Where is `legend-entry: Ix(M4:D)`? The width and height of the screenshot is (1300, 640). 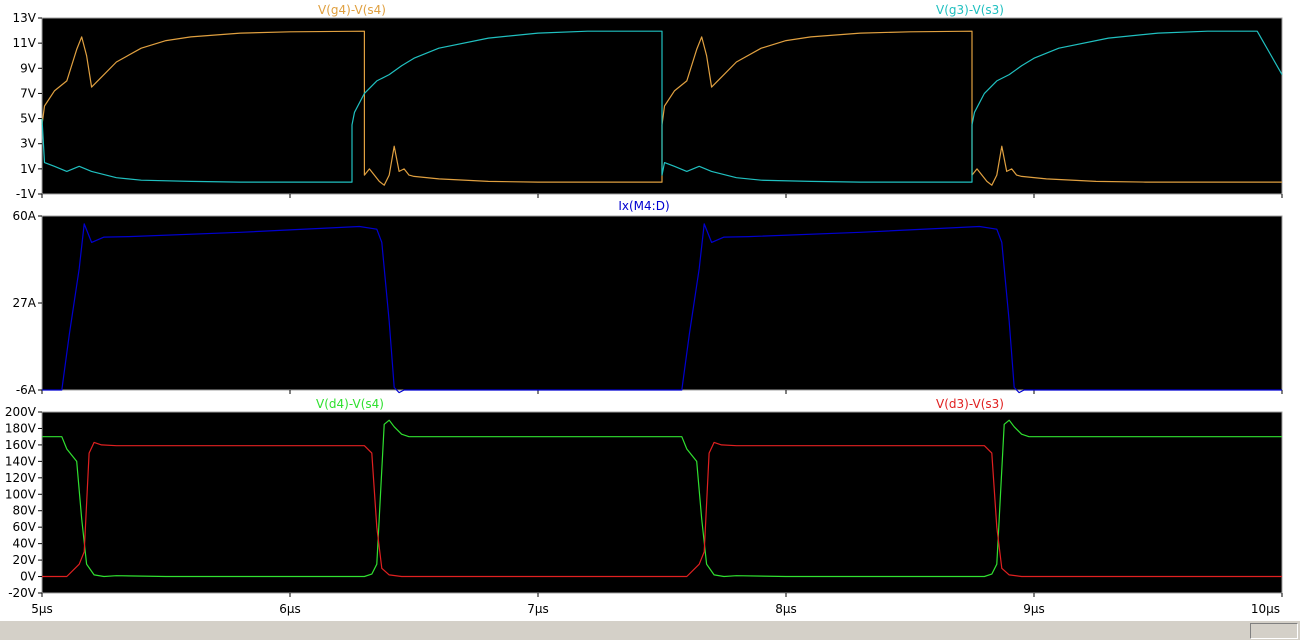
legend-entry: Ix(M4:D) is located at coordinates (643, 206).